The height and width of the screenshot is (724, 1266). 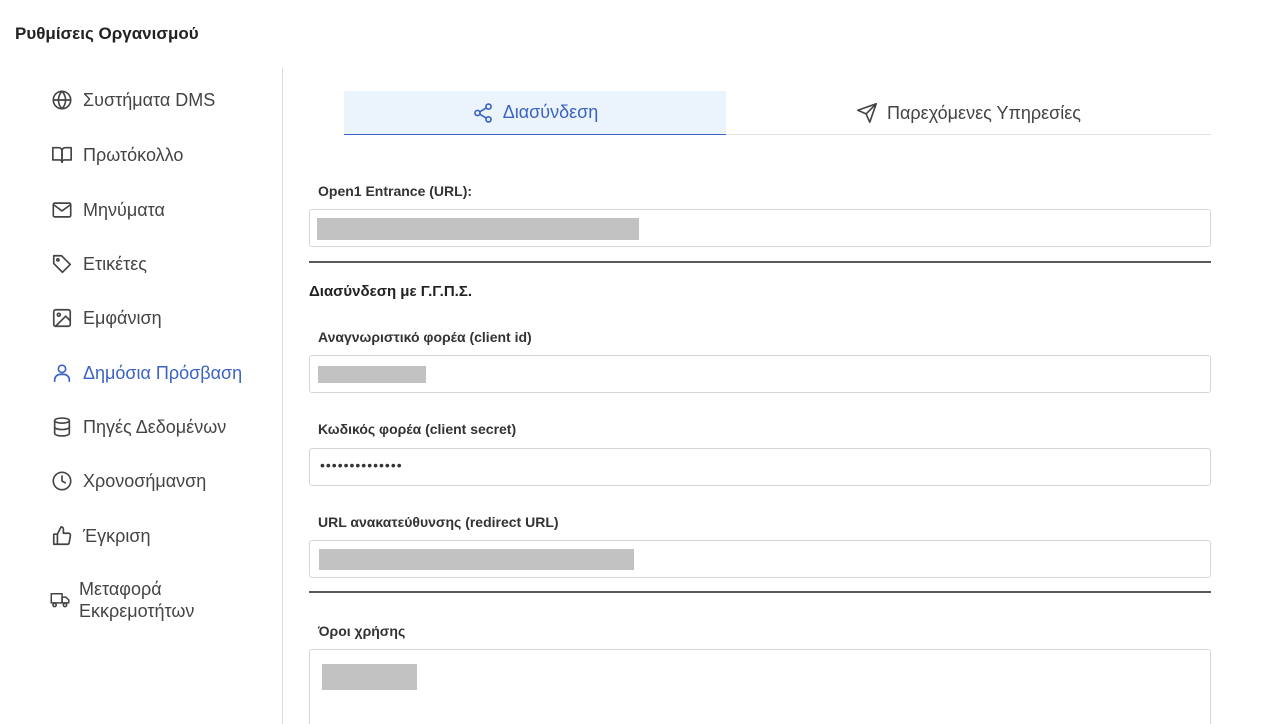 What do you see at coordinates (361, 465) in the screenshot?
I see `password-value: ••••••••••••••` at bounding box center [361, 465].